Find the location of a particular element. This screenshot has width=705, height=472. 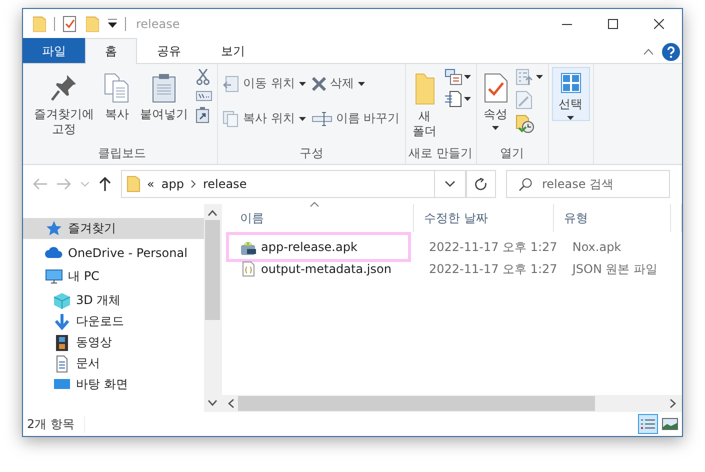

customize-icon is located at coordinates (112, 23).